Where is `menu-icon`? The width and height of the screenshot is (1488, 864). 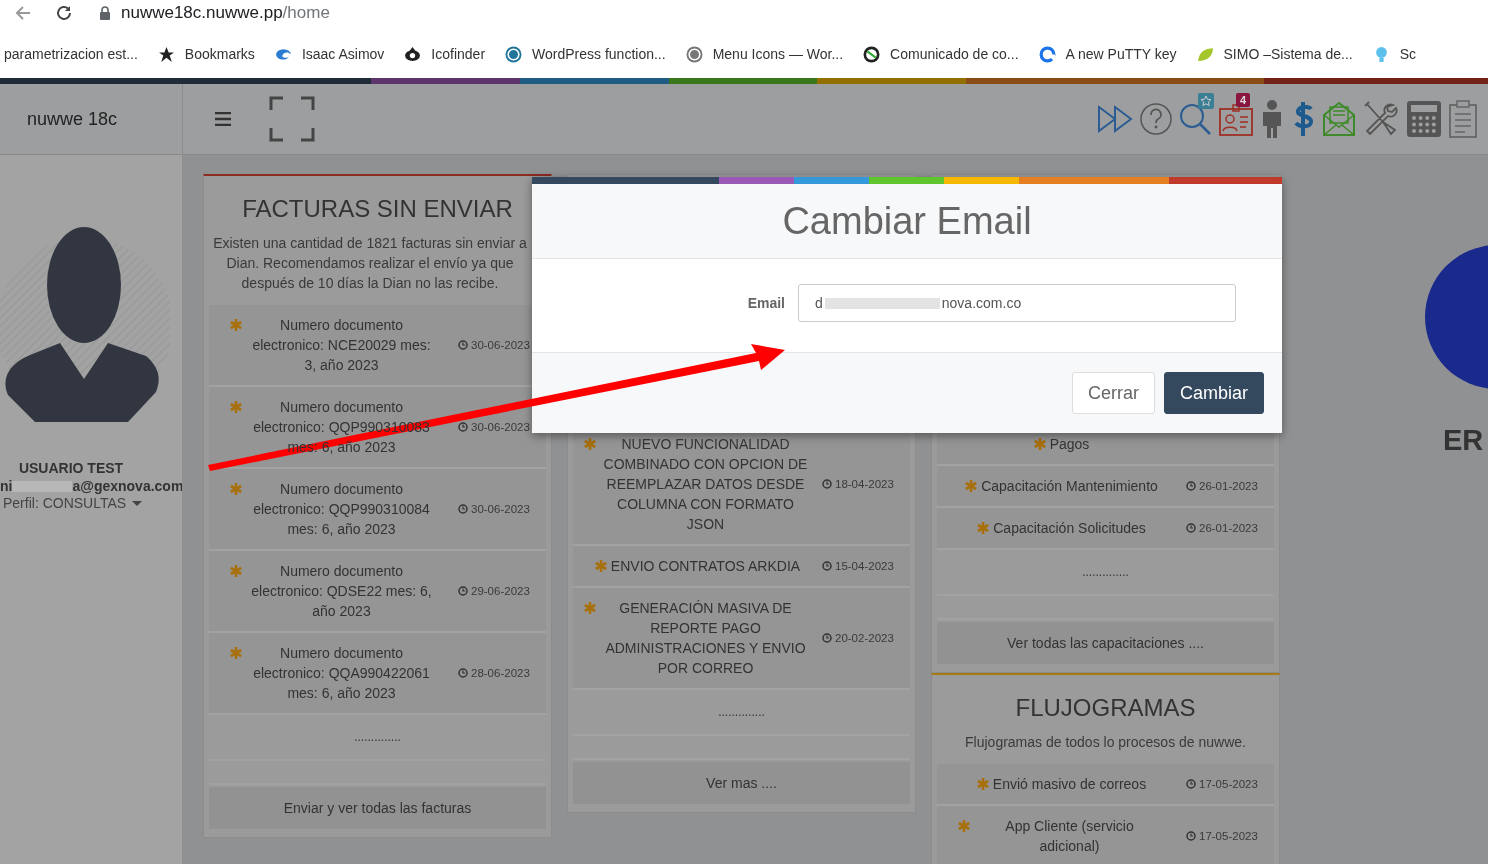 menu-icon is located at coordinates (223, 119).